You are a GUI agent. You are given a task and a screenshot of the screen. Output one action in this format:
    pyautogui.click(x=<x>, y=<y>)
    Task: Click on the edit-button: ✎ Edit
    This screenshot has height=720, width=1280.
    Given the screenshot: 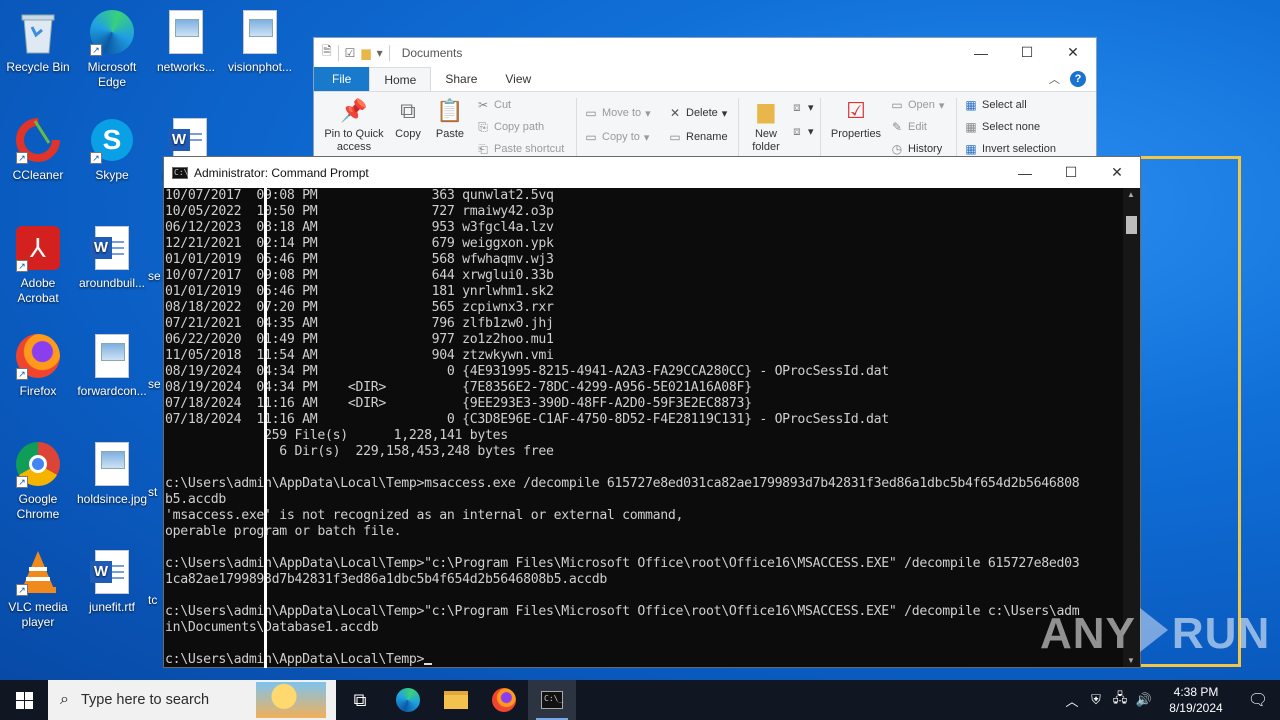 What is the action you would take?
    pyautogui.click(x=908, y=127)
    